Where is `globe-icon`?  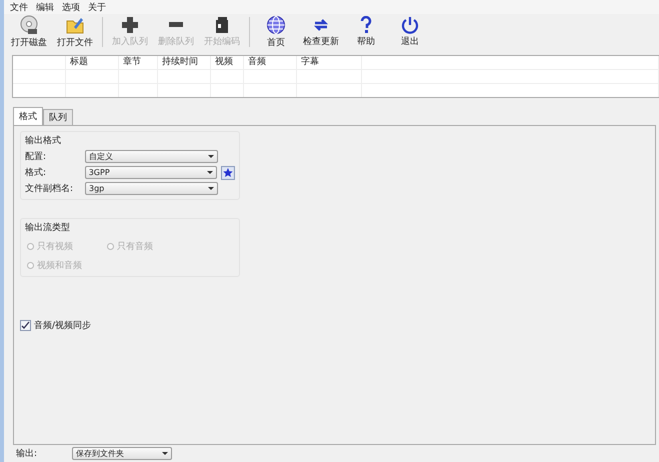
globe-icon is located at coordinates (276, 25).